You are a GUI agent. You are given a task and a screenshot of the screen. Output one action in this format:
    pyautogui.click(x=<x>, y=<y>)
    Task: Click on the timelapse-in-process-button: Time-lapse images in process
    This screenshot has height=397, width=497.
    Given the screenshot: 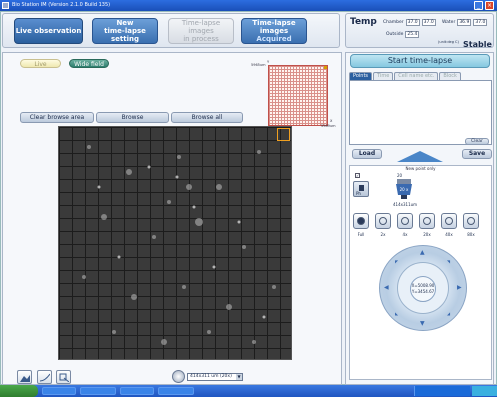 What is the action you would take?
    pyautogui.click(x=201, y=31)
    